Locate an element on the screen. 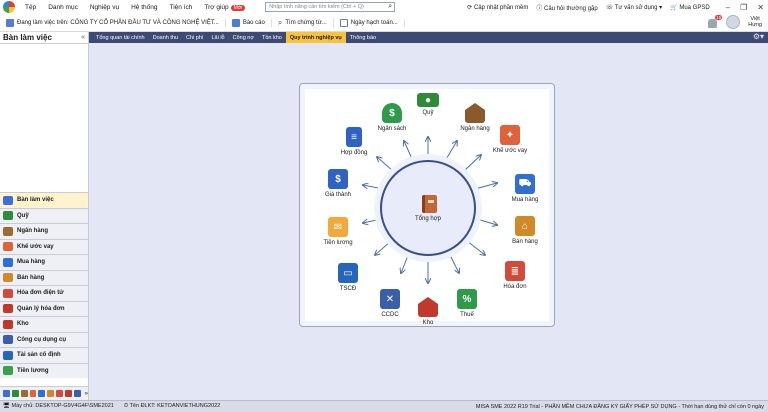 This screenshot has height=412, width=768. avatar is located at coordinates (733, 22).